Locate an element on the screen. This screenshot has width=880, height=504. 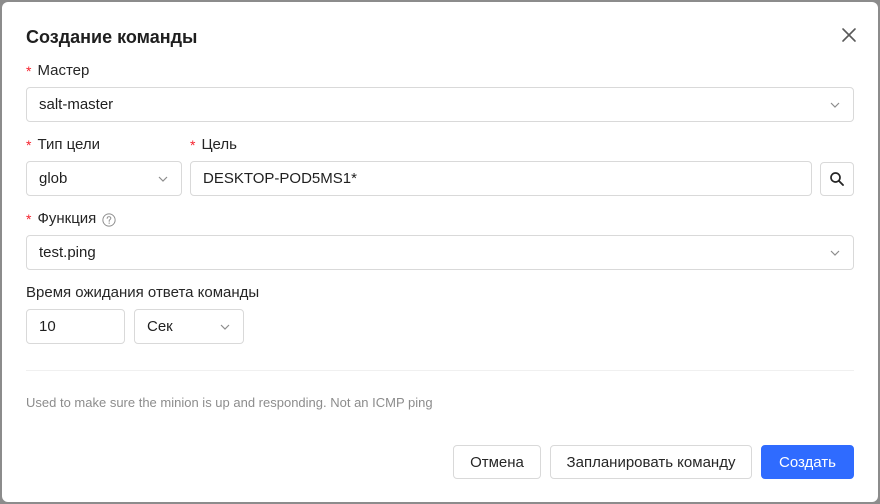
close-icon is located at coordinates (849, 35).